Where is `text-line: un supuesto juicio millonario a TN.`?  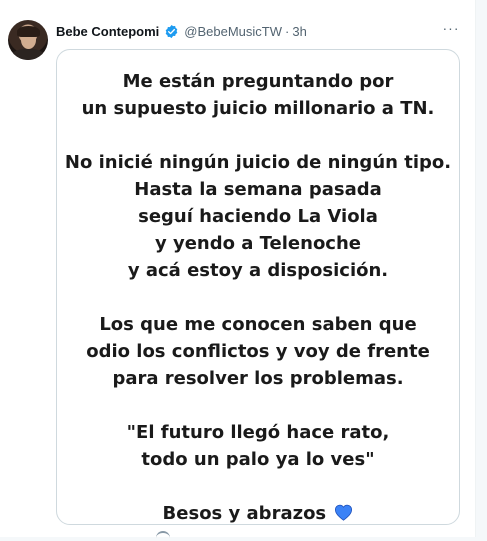 text-line: un supuesto juicio millonario a TN. is located at coordinates (258, 108).